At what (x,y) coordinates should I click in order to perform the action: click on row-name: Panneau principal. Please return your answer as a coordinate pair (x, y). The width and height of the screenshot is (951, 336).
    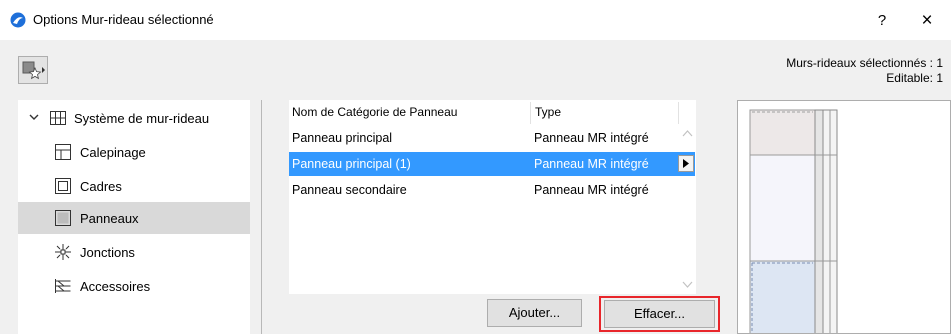
    Looking at the image, I should click on (342, 138).